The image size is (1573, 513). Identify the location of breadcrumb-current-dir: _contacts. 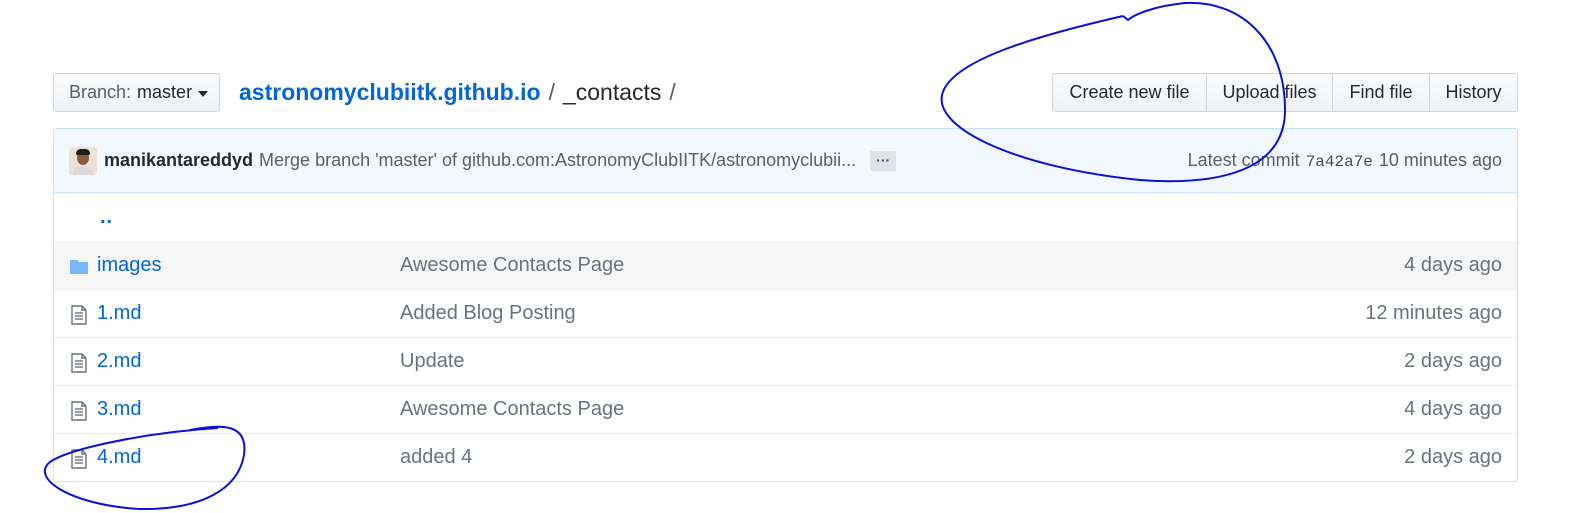
(612, 92).